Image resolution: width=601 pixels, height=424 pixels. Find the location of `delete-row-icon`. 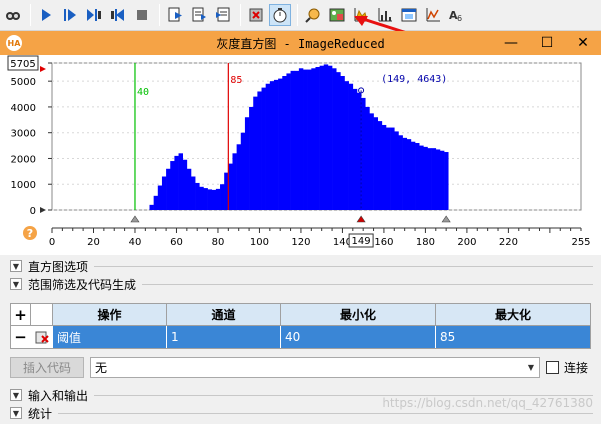

delete-row-icon is located at coordinates (42, 337).